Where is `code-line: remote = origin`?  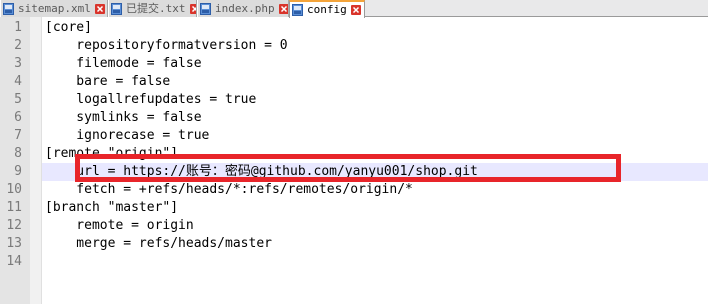 code-line: remote = origin is located at coordinates (119, 226).